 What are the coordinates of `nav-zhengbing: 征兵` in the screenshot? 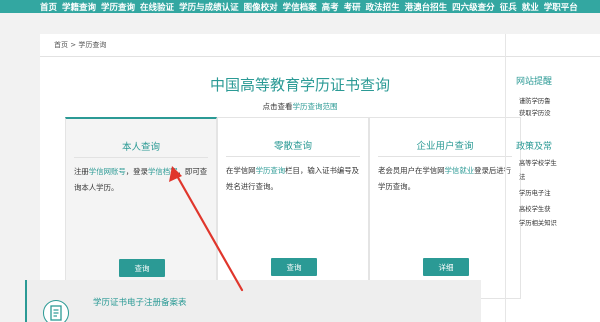 It's located at (508, 7).